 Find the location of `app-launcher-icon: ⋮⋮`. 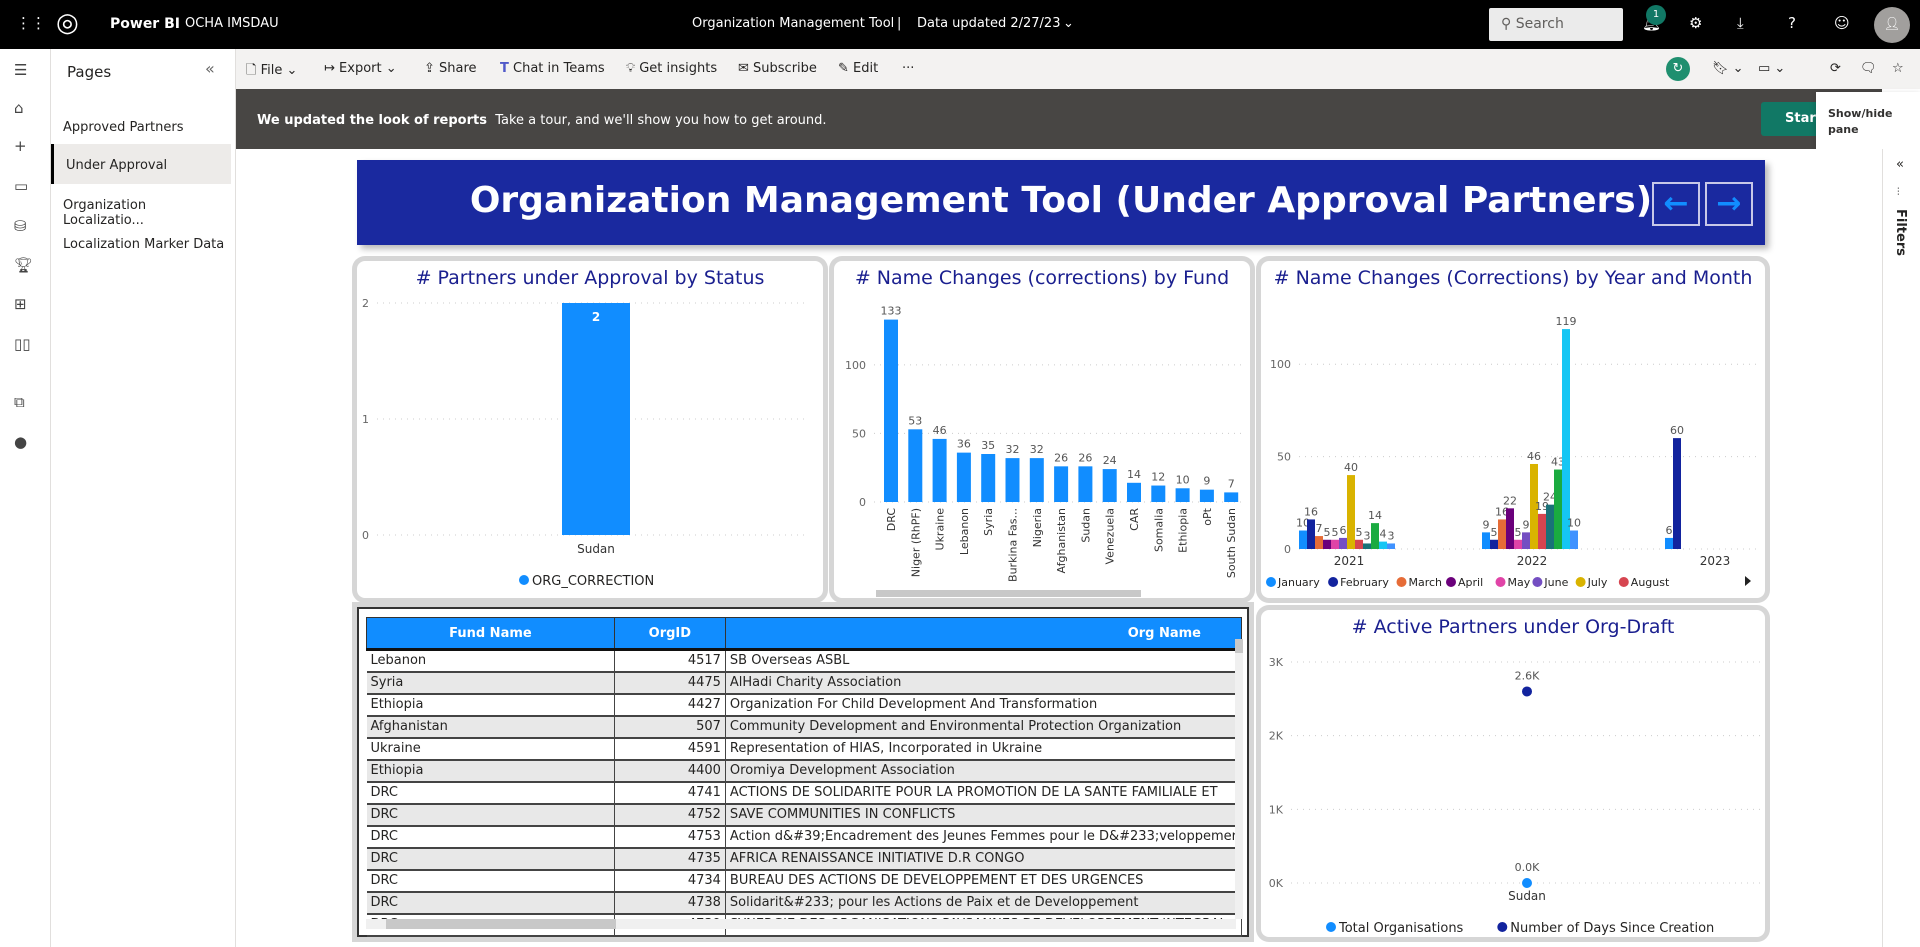

app-launcher-icon: ⋮⋮ is located at coordinates (31, 23).